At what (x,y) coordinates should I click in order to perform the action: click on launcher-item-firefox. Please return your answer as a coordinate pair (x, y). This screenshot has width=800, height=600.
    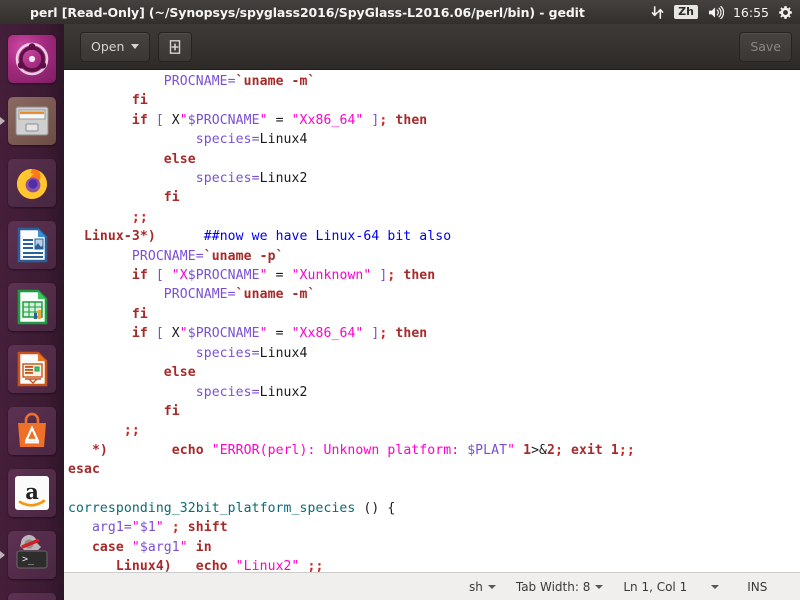
    Looking at the image, I should click on (32, 183).